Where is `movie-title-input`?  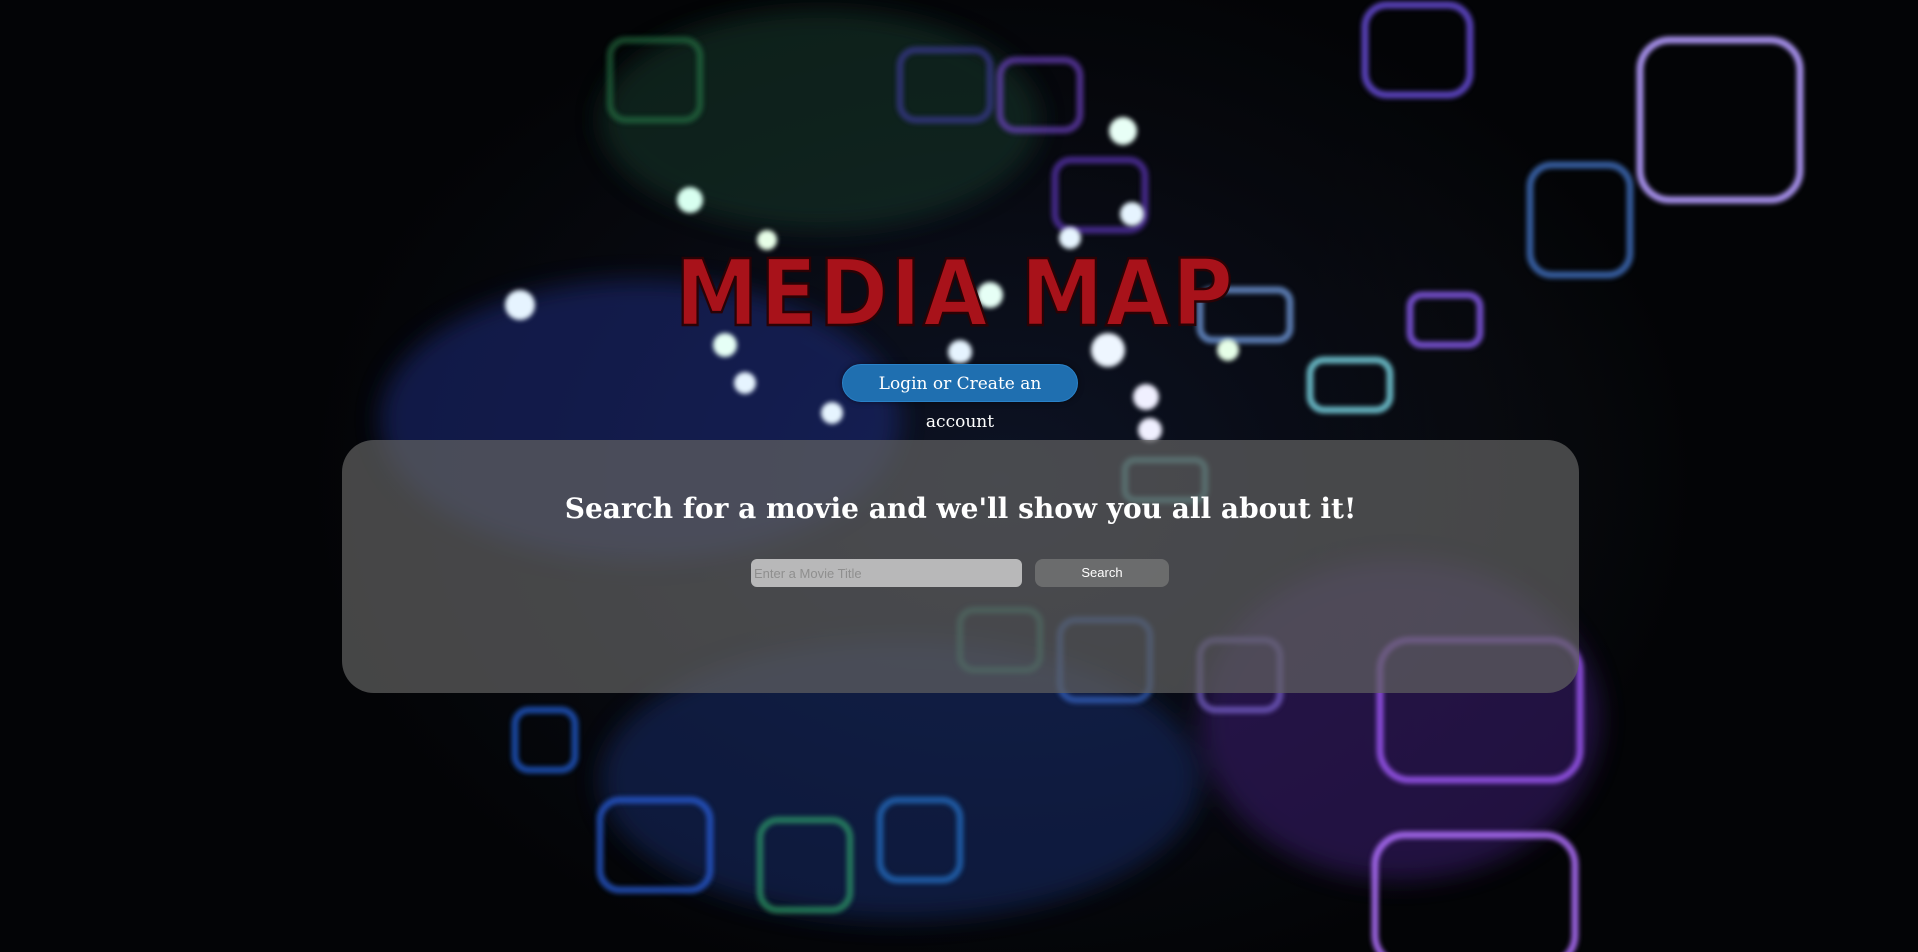 movie-title-input is located at coordinates (886, 573).